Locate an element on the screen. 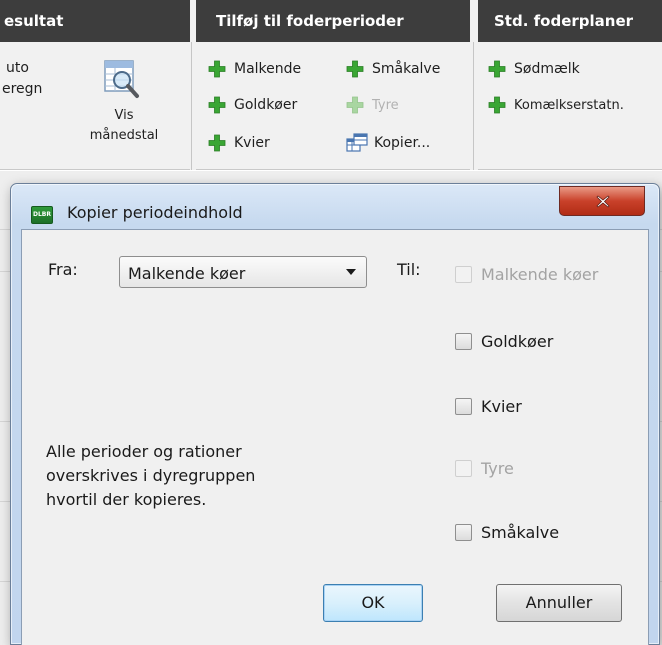 The height and width of the screenshot is (645, 662). add-goldkoer-button: Goldkøer is located at coordinates (252, 105).